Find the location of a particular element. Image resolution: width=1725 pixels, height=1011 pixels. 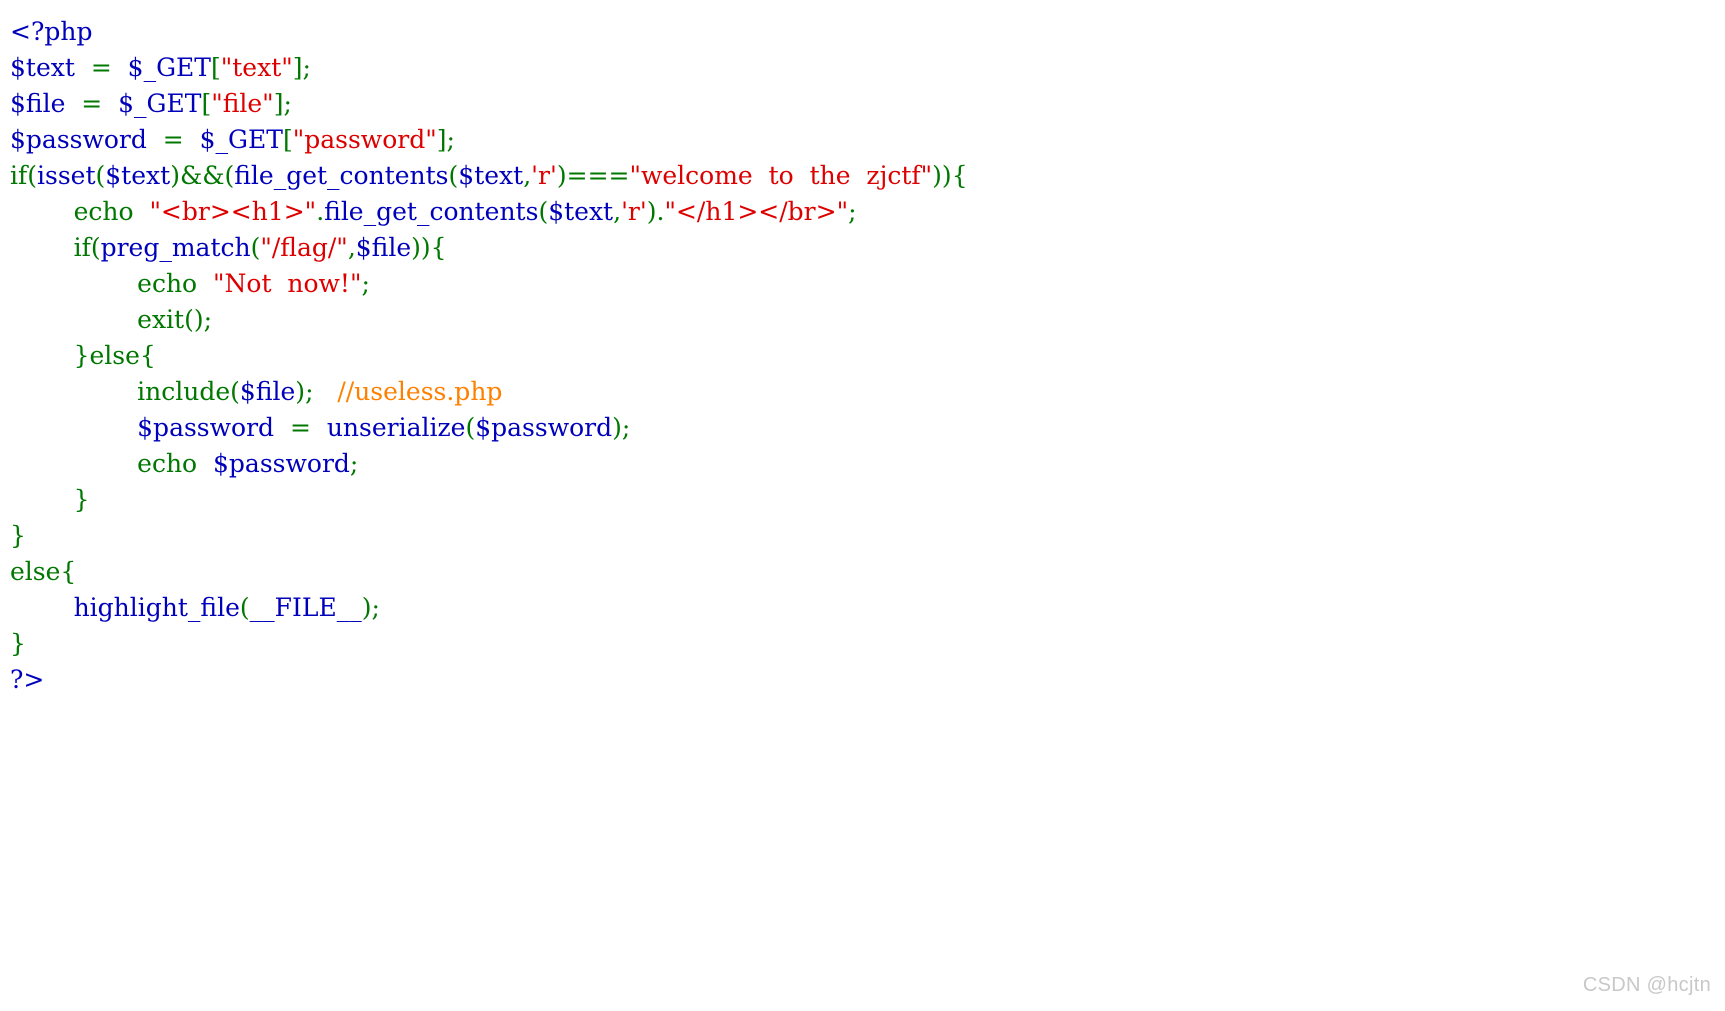

code-token-default: unserialize is located at coordinates (396, 427).